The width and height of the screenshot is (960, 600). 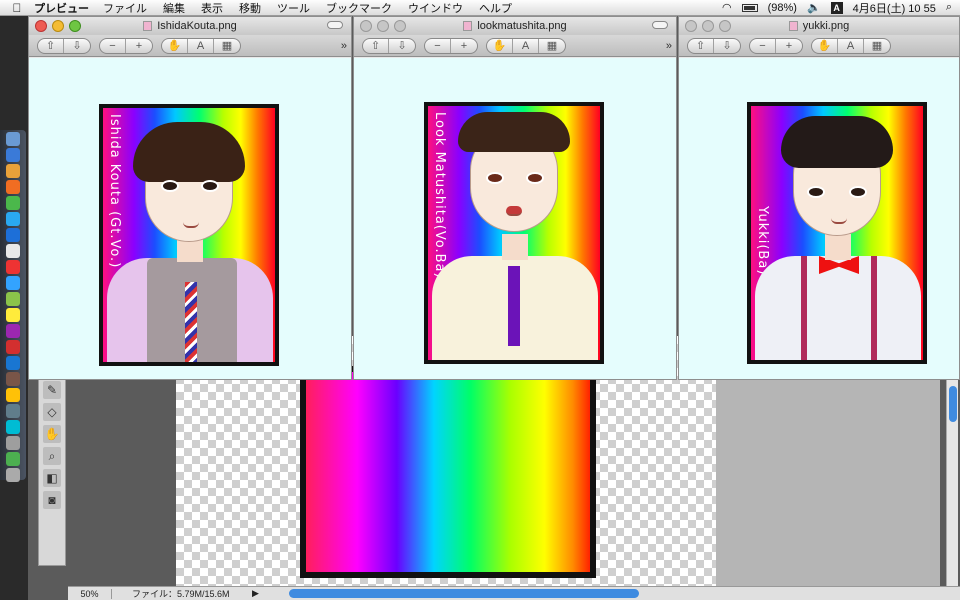 What do you see at coordinates (727, 7) in the screenshot?
I see `wifi-icon: ◠` at bounding box center [727, 7].